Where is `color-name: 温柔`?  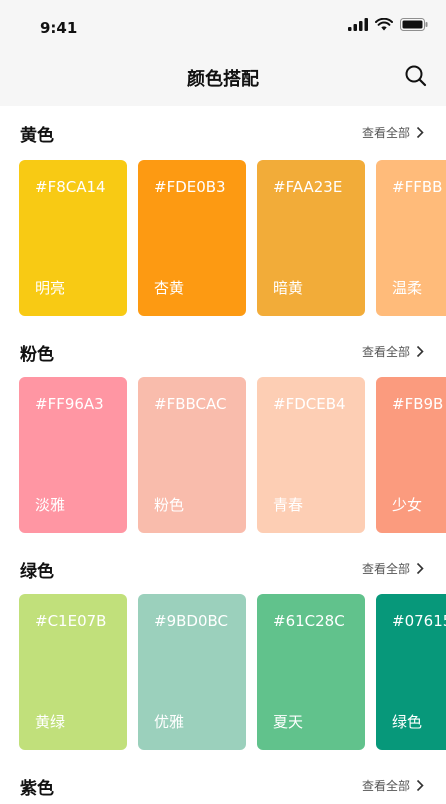
color-name: 温柔 is located at coordinates (407, 288).